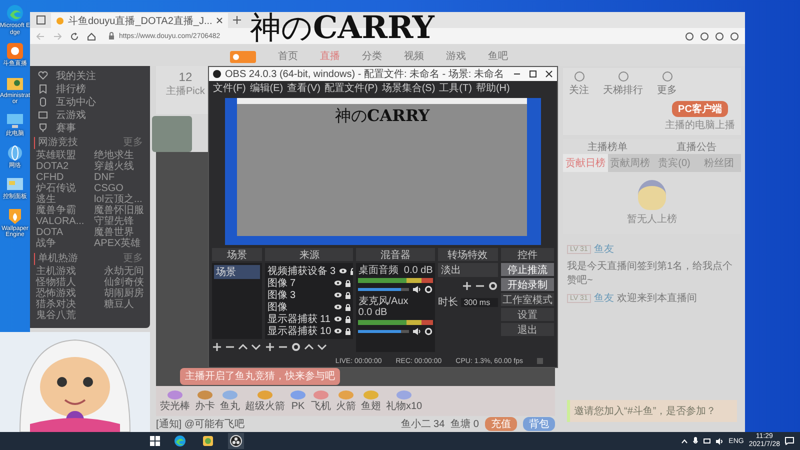  I want to click on rank-link: 主播榜单, so click(608, 147).